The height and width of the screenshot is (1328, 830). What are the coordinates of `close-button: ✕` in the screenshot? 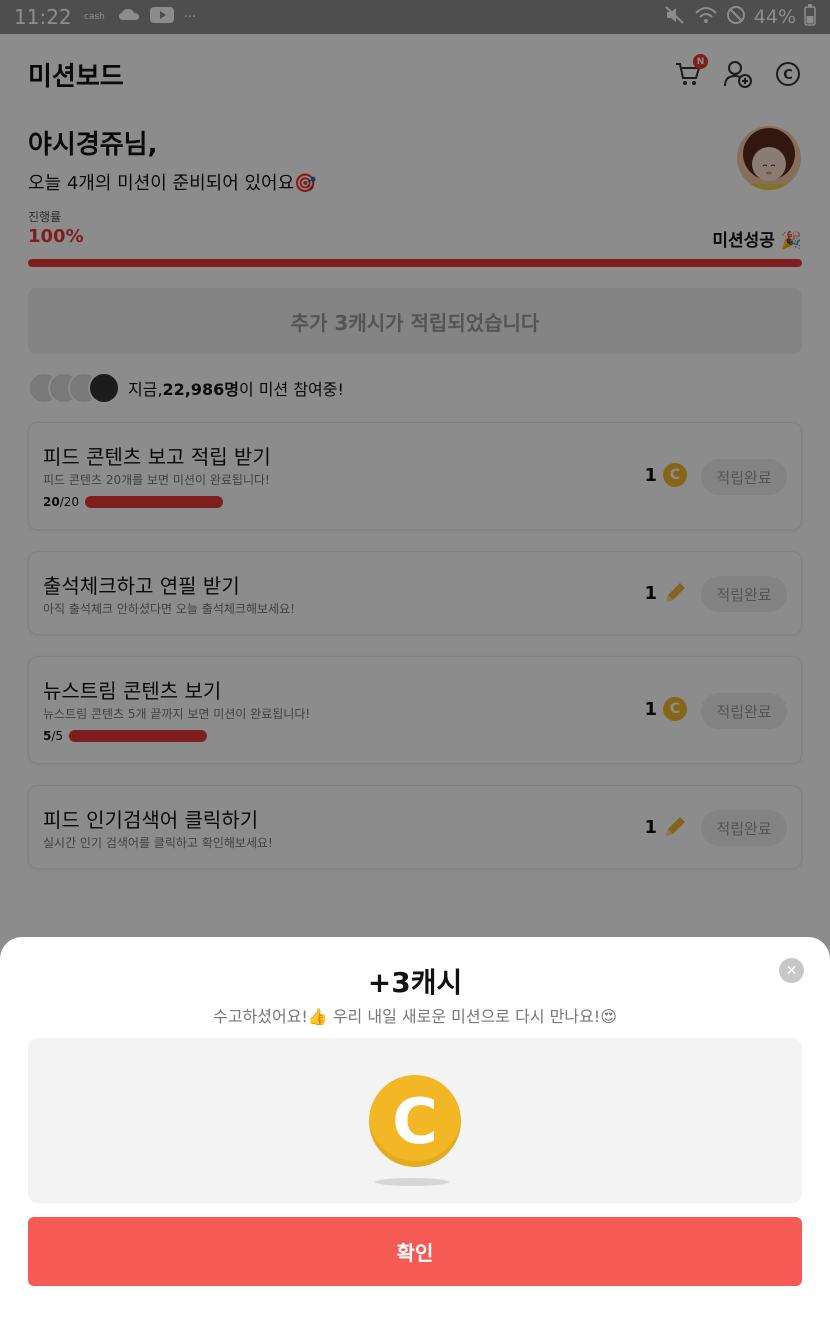 It's located at (791, 970).